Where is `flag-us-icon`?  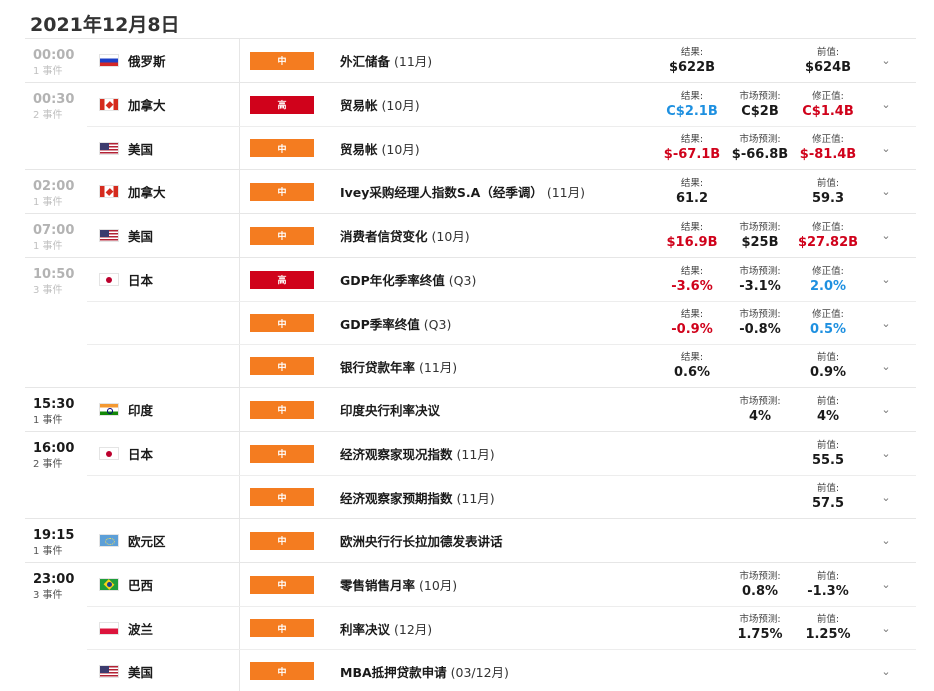
flag-us-icon is located at coordinates (109, 671).